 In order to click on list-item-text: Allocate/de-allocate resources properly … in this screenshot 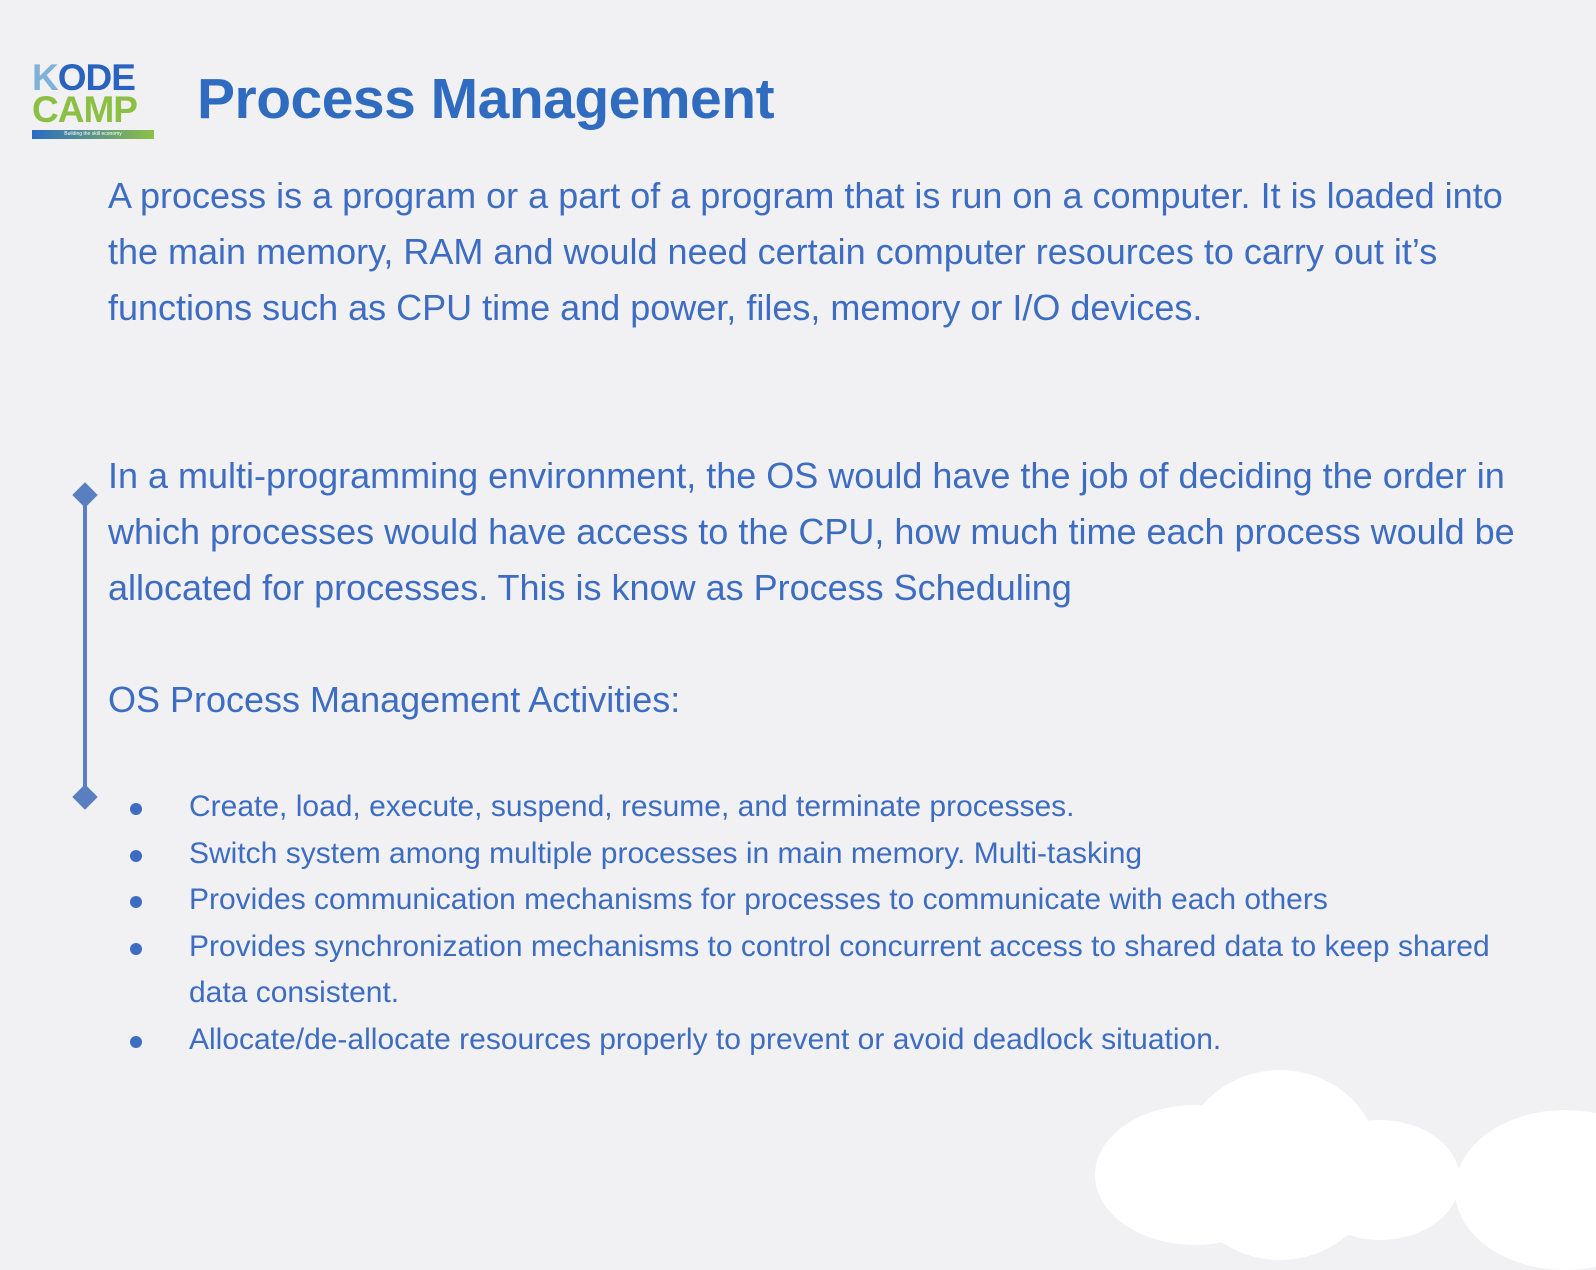, I will do `click(705, 1039)`.